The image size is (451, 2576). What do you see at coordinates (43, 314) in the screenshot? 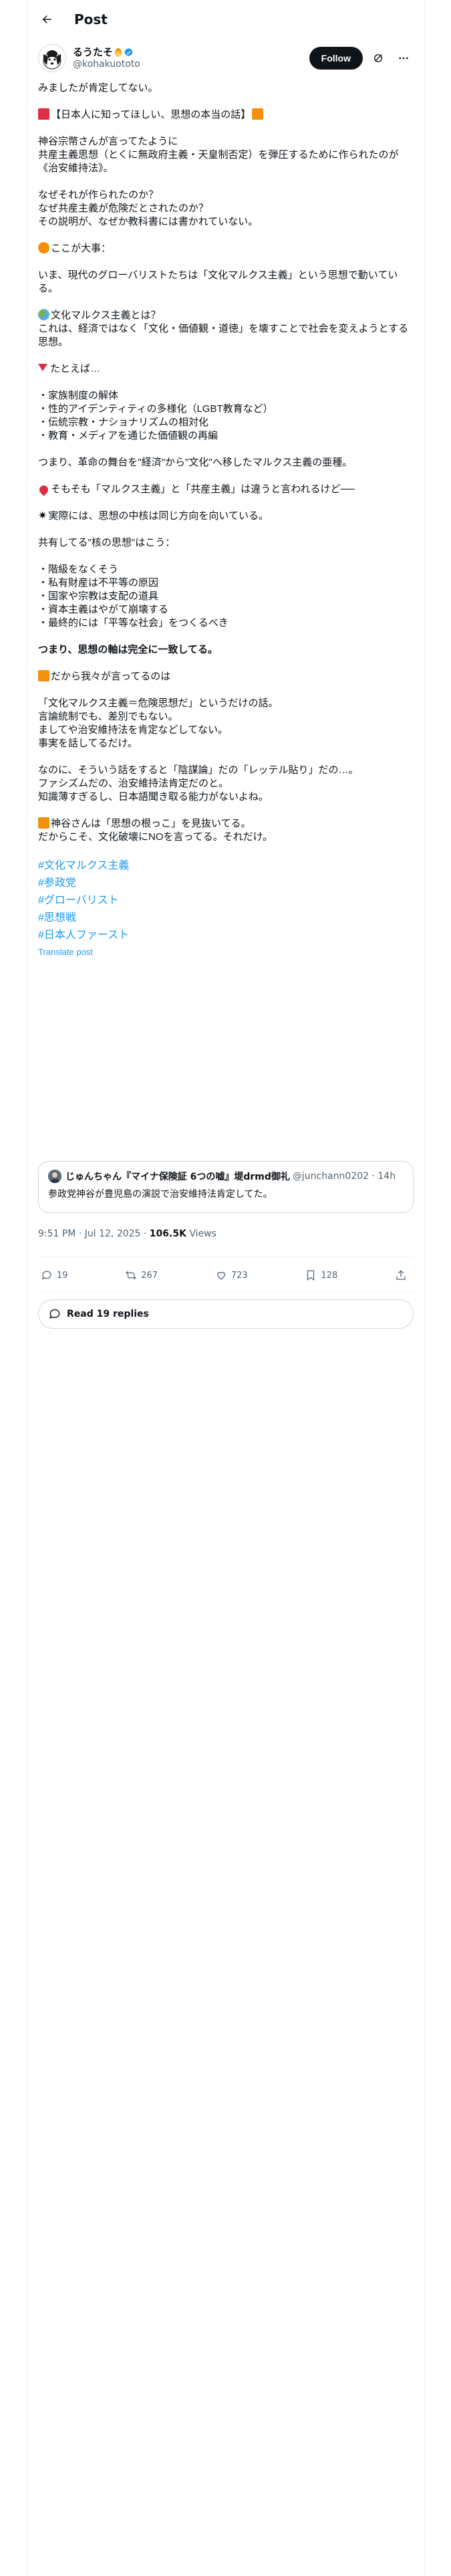
I see `globe-icon` at bounding box center [43, 314].